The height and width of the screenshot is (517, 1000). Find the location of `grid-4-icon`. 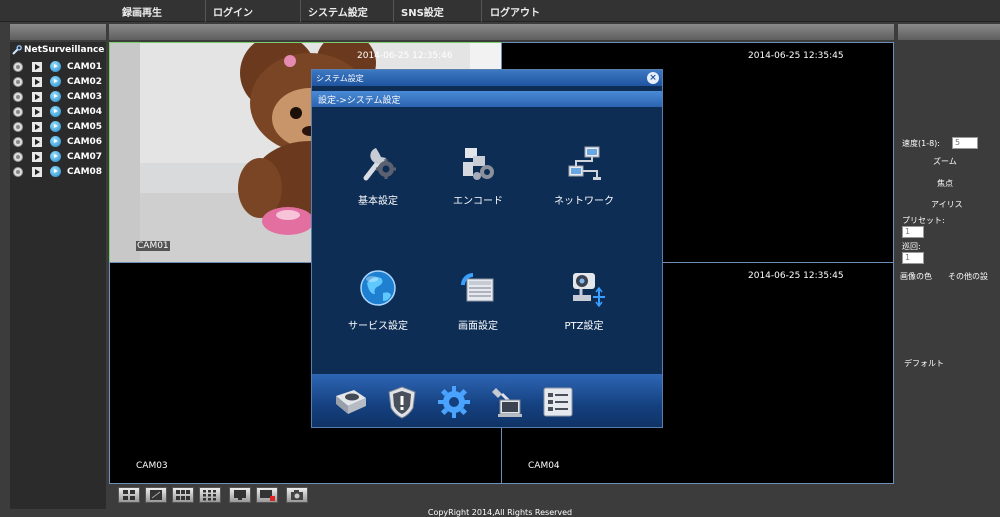

grid-4-icon is located at coordinates (129, 495).